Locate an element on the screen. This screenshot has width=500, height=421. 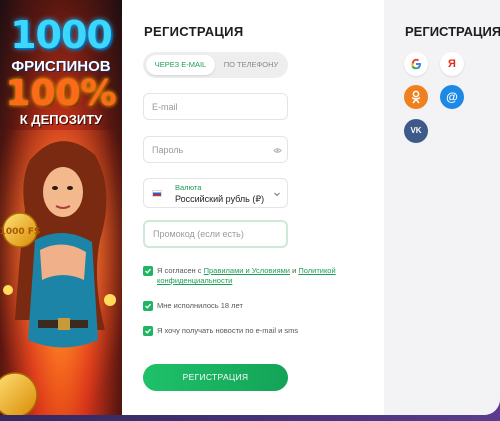
password-field is located at coordinates (215, 149).